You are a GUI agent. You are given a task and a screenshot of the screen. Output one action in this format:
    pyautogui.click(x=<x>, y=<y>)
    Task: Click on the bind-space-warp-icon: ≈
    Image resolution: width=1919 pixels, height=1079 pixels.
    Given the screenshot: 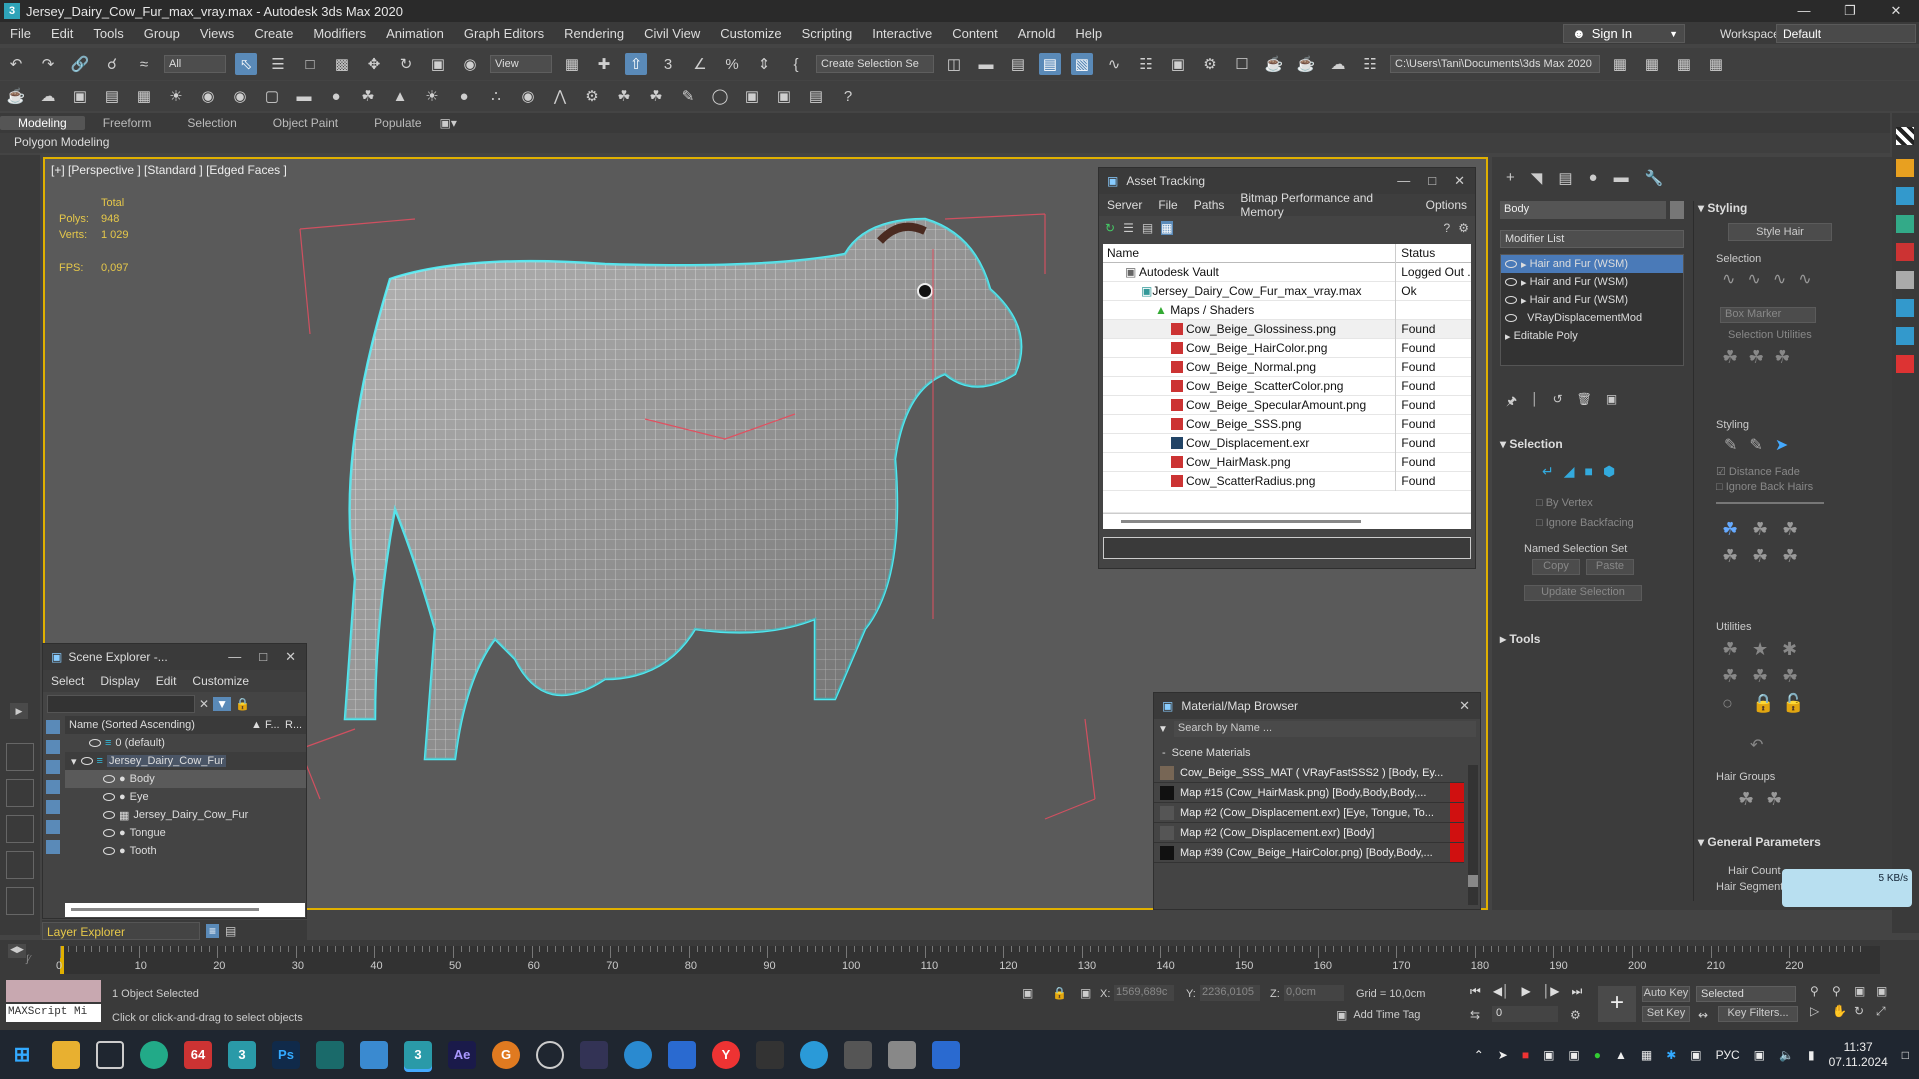 What is the action you would take?
    pyautogui.click(x=144, y=64)
    